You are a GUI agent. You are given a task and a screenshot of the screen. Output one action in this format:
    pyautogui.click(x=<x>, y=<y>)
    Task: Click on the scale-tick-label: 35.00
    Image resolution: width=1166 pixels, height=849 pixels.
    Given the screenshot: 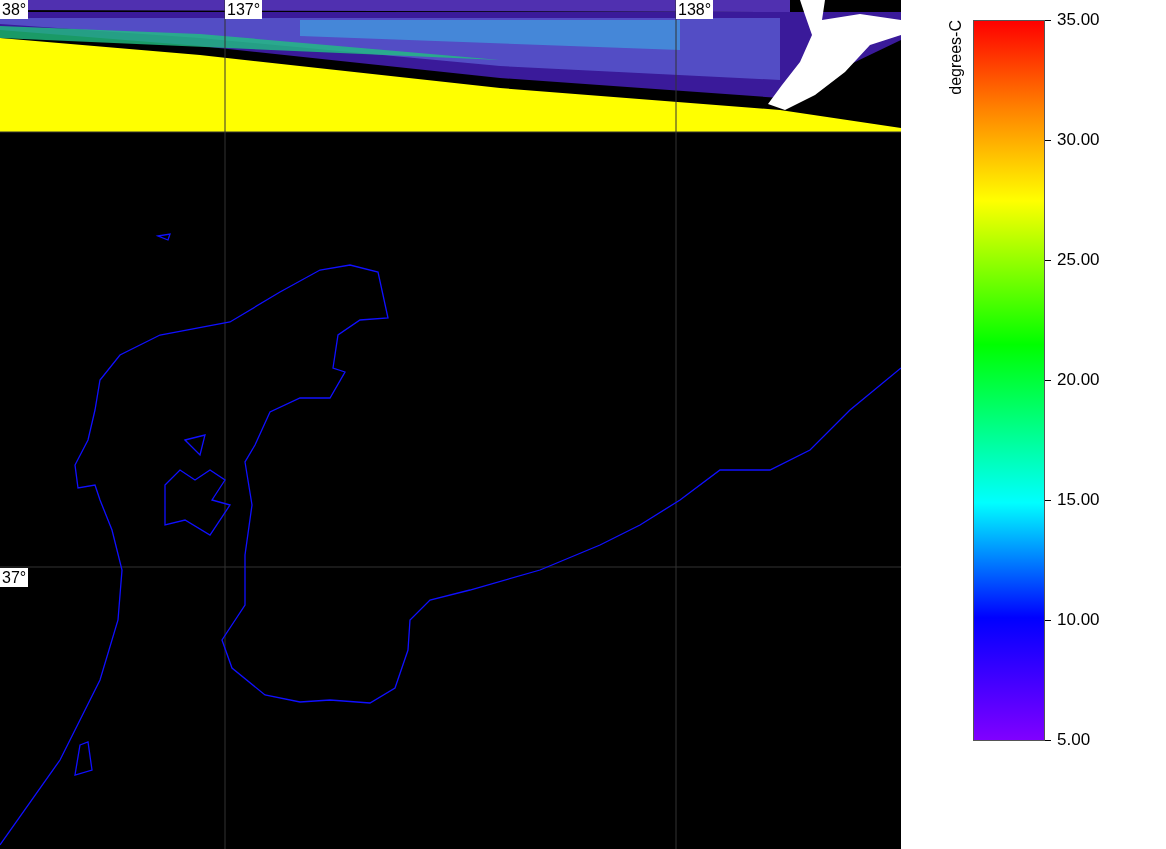 What is the action you would take?
    pyautogui.click(x=1078, y=20)
    